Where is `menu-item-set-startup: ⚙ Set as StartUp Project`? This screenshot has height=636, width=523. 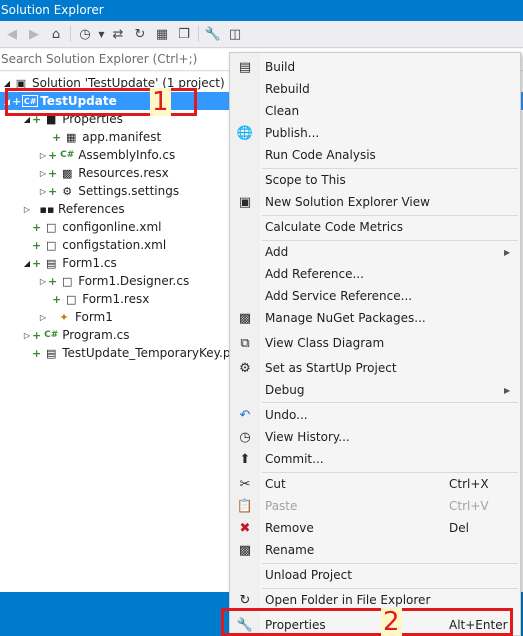 menu-item-set-startup: ⚙ Set as StartUp Project is located at coordinates (375, 368).